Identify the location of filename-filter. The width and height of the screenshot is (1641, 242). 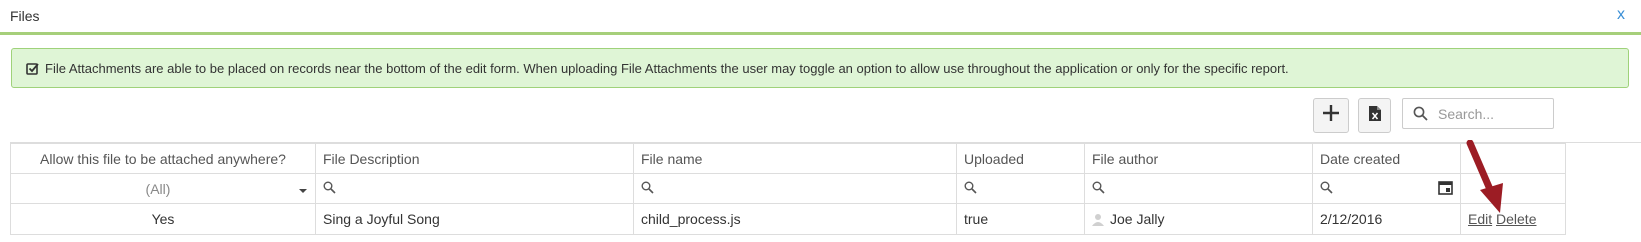
(795, 188).